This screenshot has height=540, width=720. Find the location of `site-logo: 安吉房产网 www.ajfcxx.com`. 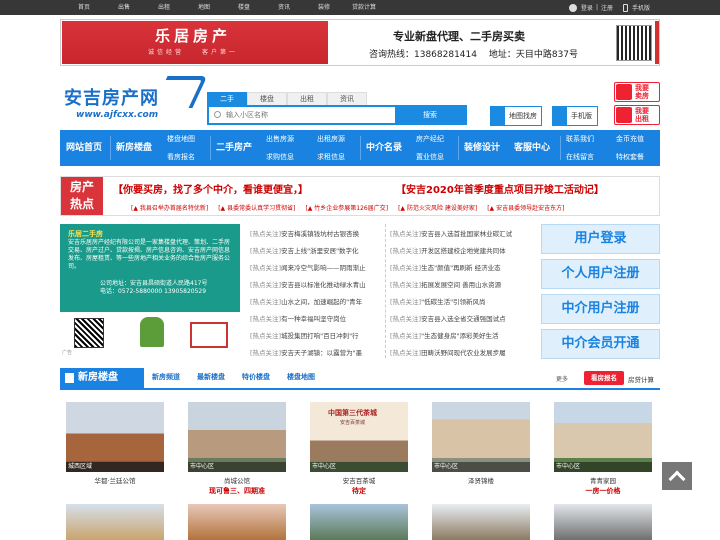

site-logo: 安吉房产网 www.ajfcxx.com is located at coordinates (136, 100).